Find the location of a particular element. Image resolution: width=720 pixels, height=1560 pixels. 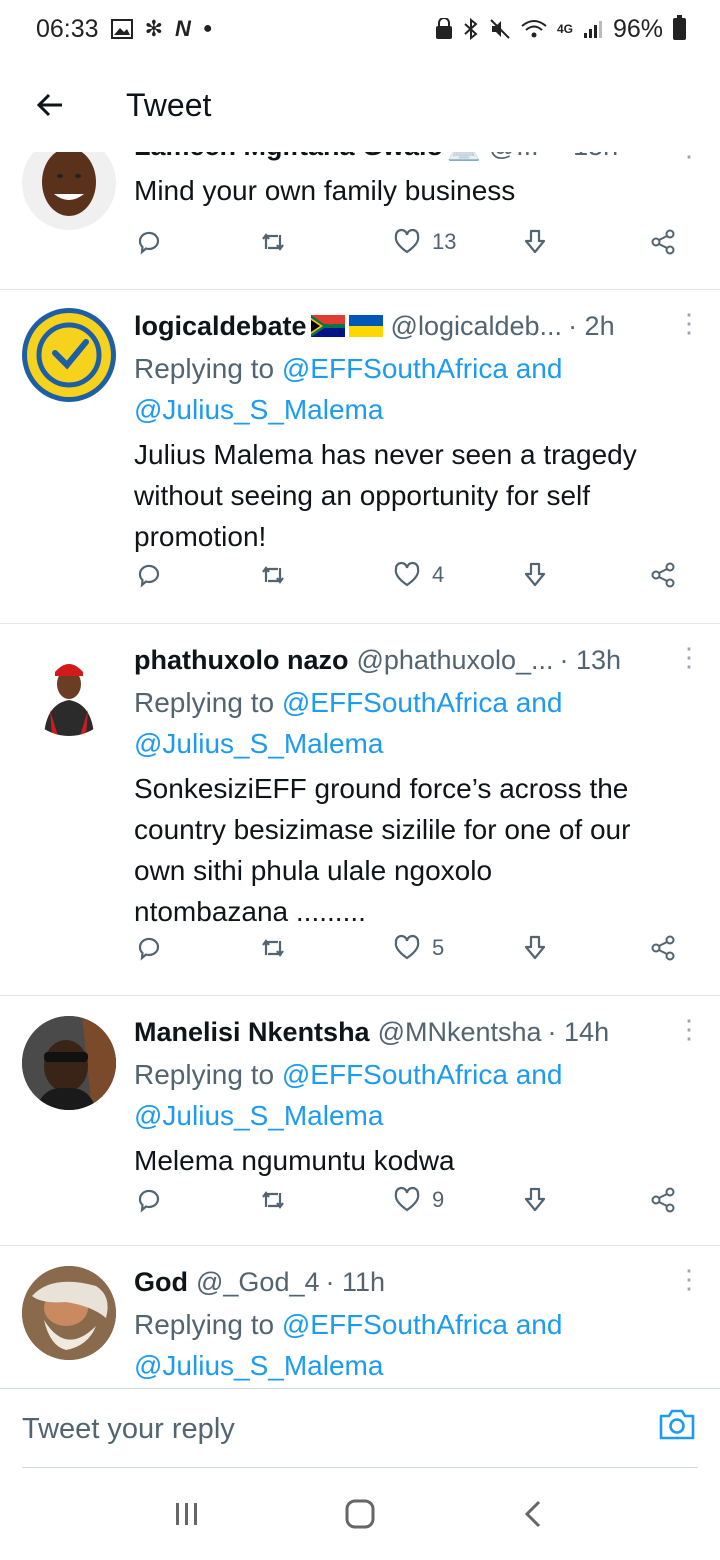

camera-icon is located at coordinates (677, 1424).